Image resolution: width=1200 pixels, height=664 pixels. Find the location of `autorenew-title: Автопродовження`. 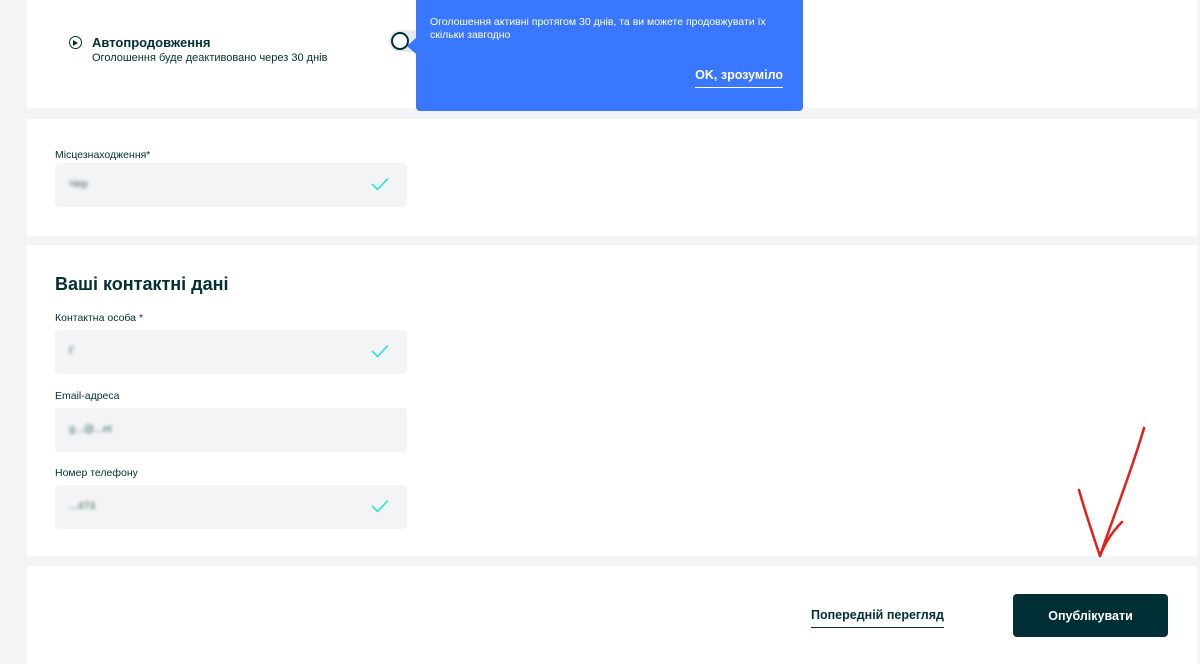

autorenew-title: Автопродовження is located at coordinates (151, 42).